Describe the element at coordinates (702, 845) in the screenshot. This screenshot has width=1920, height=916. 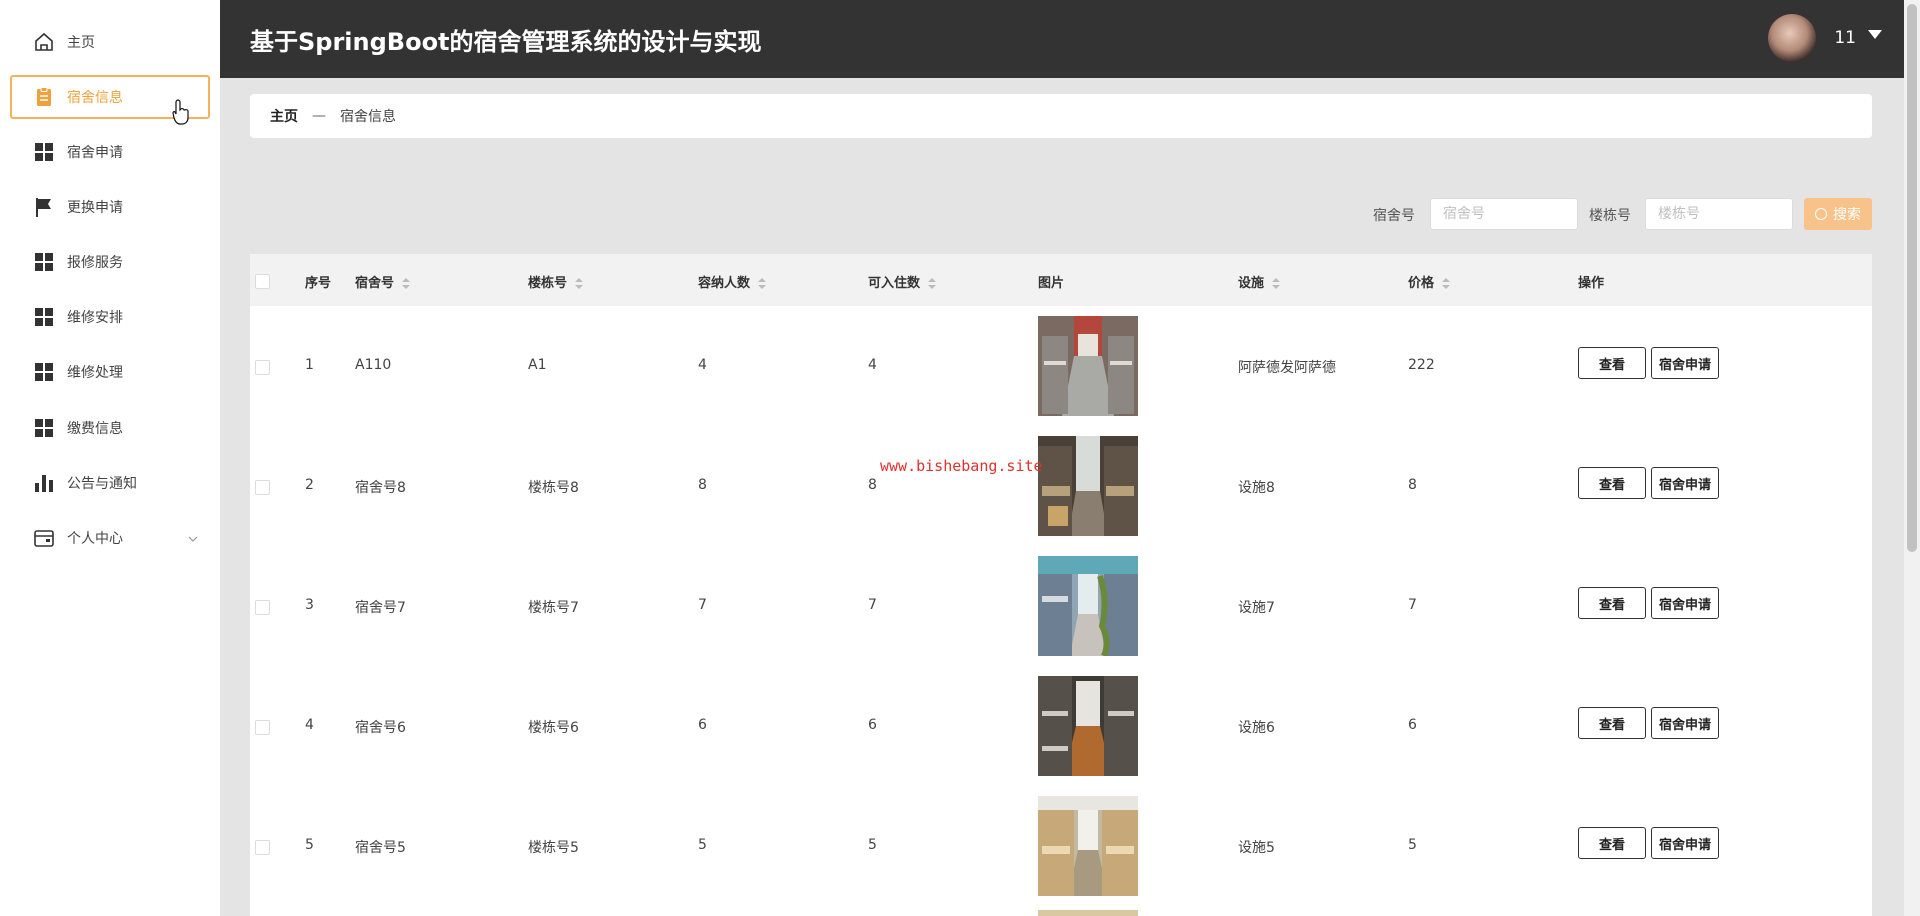
I see `cell-capacity: 5` at that location.